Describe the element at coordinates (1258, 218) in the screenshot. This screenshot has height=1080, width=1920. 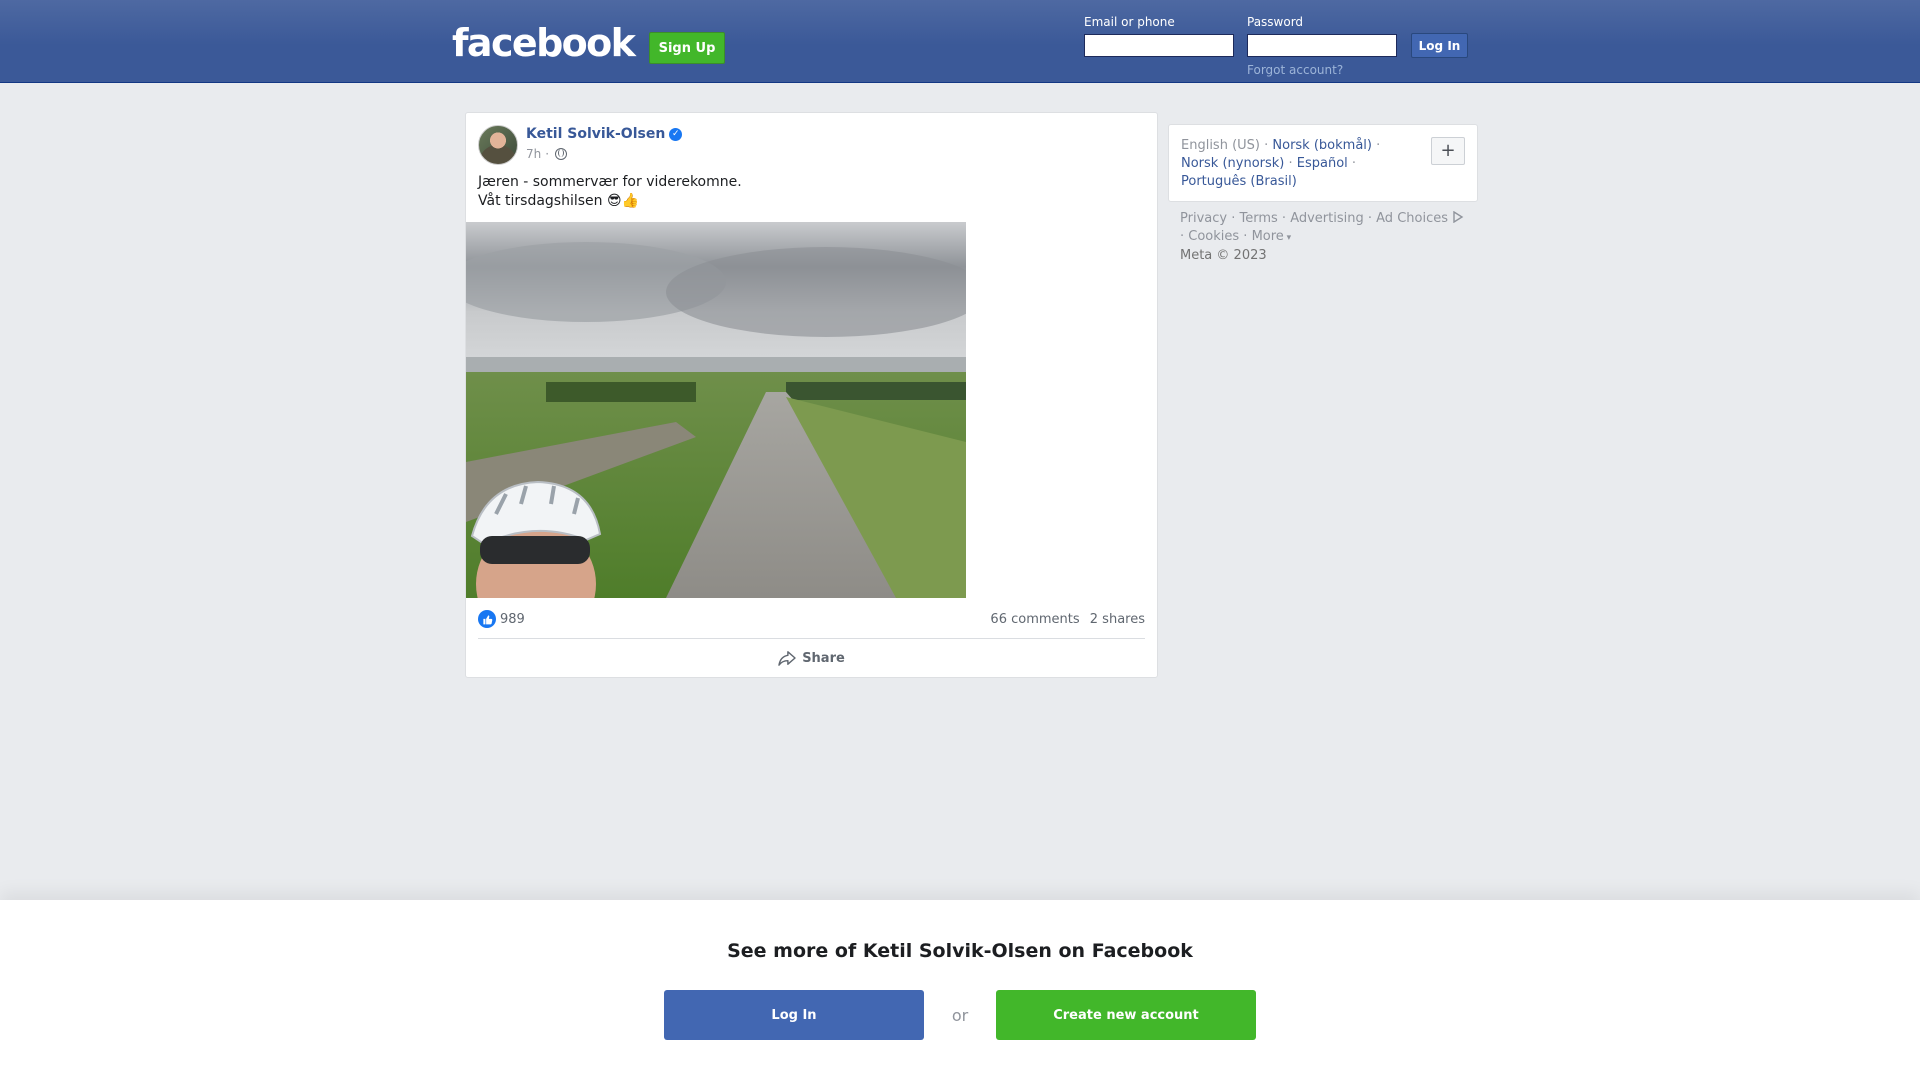
I see `footer-link-terms: Terms` at that location.